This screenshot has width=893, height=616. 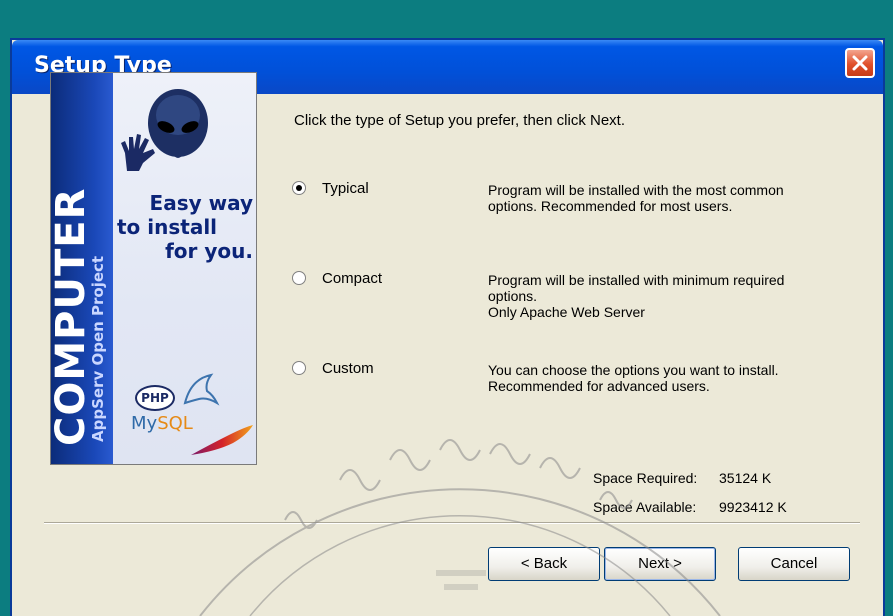 What do you see at coordinates (175, 423) in the screenshot?
I see `mysql-logo-sql: SQL` at bounding box center [175, 423].